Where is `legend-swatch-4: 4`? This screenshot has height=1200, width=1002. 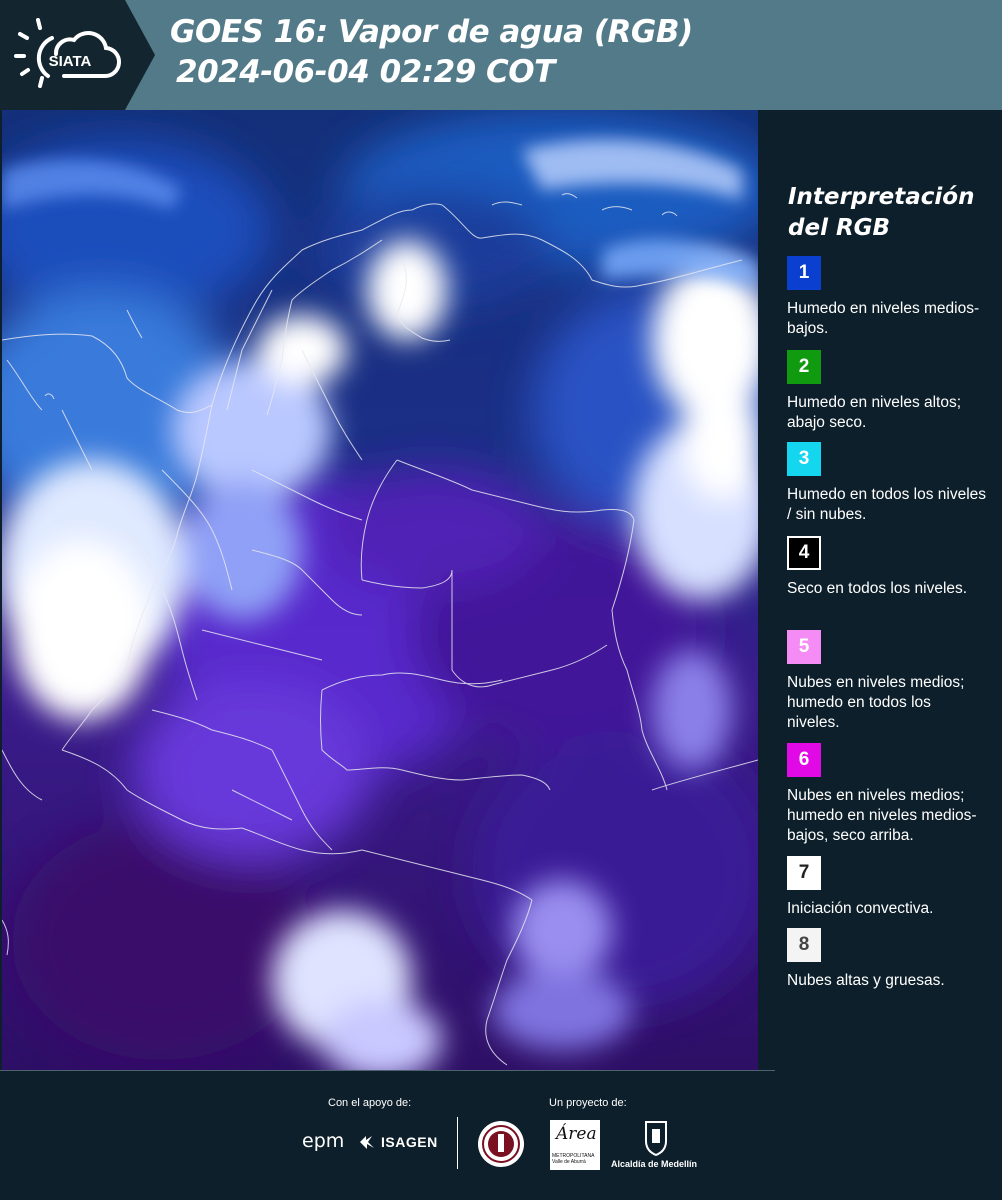
legend-swatch-4: 4 is located at coordinates (804, 553).